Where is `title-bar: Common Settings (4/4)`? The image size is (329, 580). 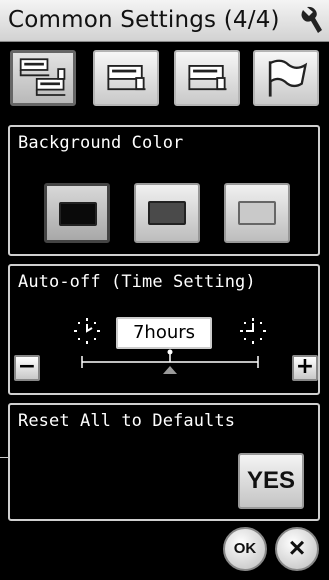 title-bar: Common Settings (4/4) is located at coordinates (164, 21).